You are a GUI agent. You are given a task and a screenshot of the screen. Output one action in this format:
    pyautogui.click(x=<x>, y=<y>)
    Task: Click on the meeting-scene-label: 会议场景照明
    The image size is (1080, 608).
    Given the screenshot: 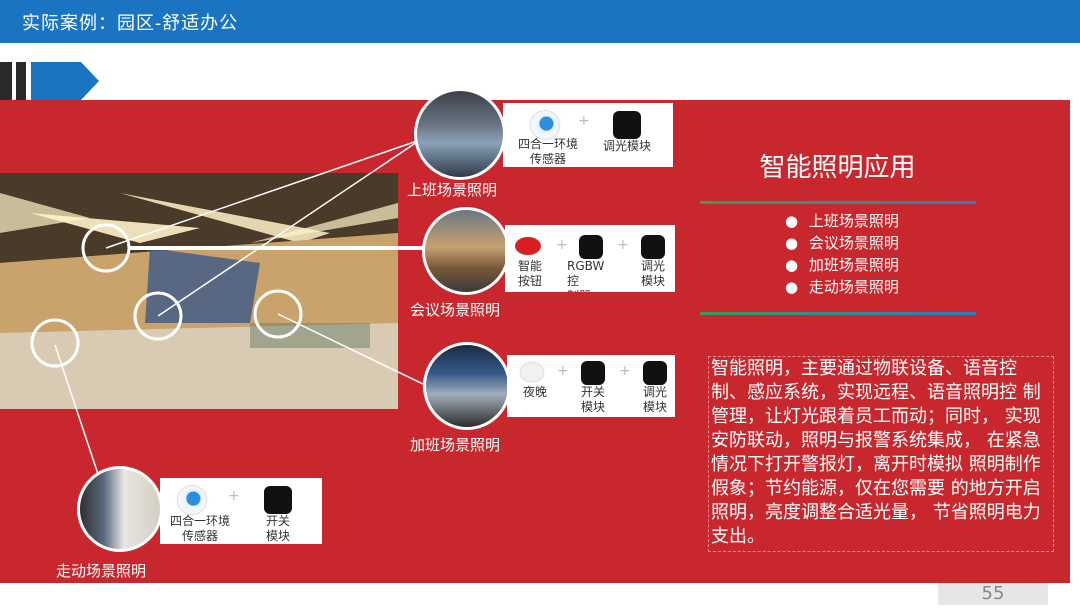 What is the action you would take?
    pyautogui.click(x=455, y=310)
    